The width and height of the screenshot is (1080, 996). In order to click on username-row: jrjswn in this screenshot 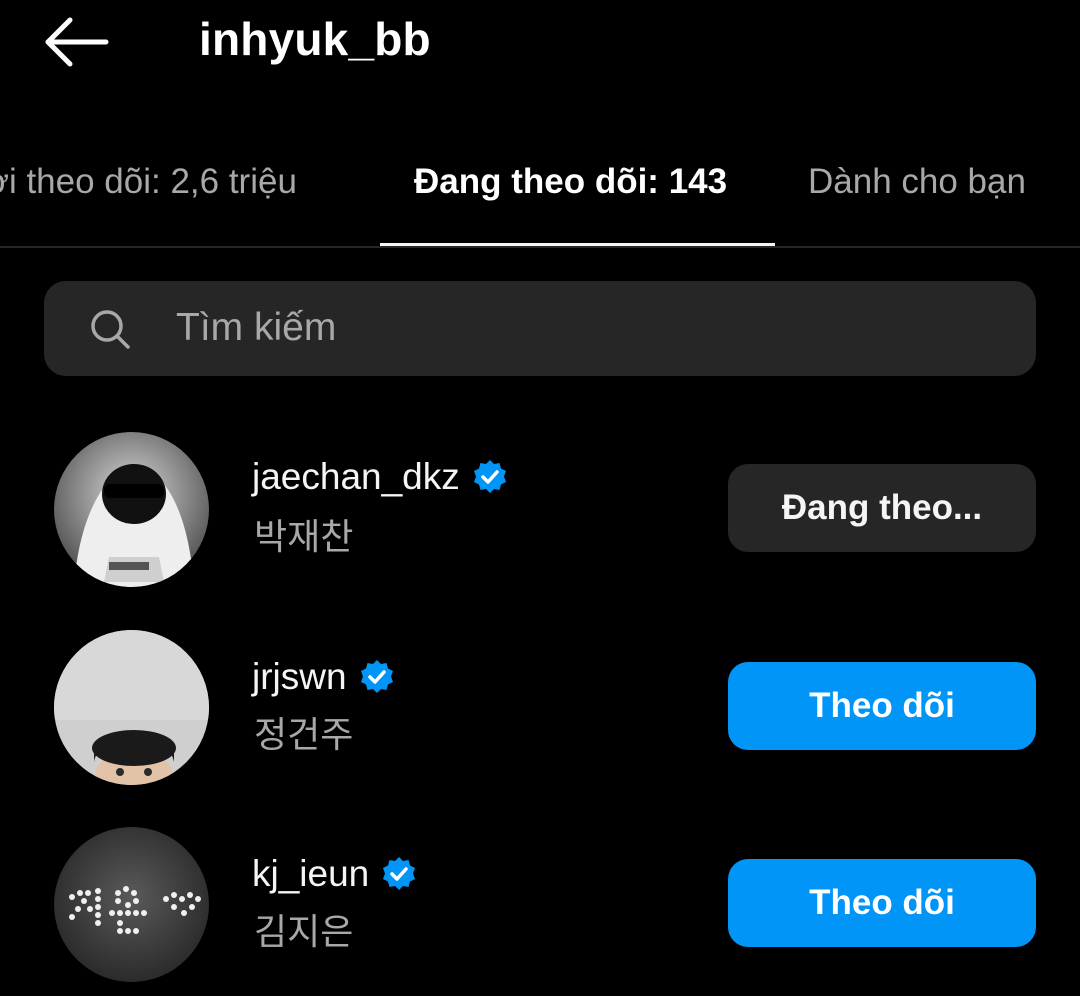, I will do `click(323, 677)`.